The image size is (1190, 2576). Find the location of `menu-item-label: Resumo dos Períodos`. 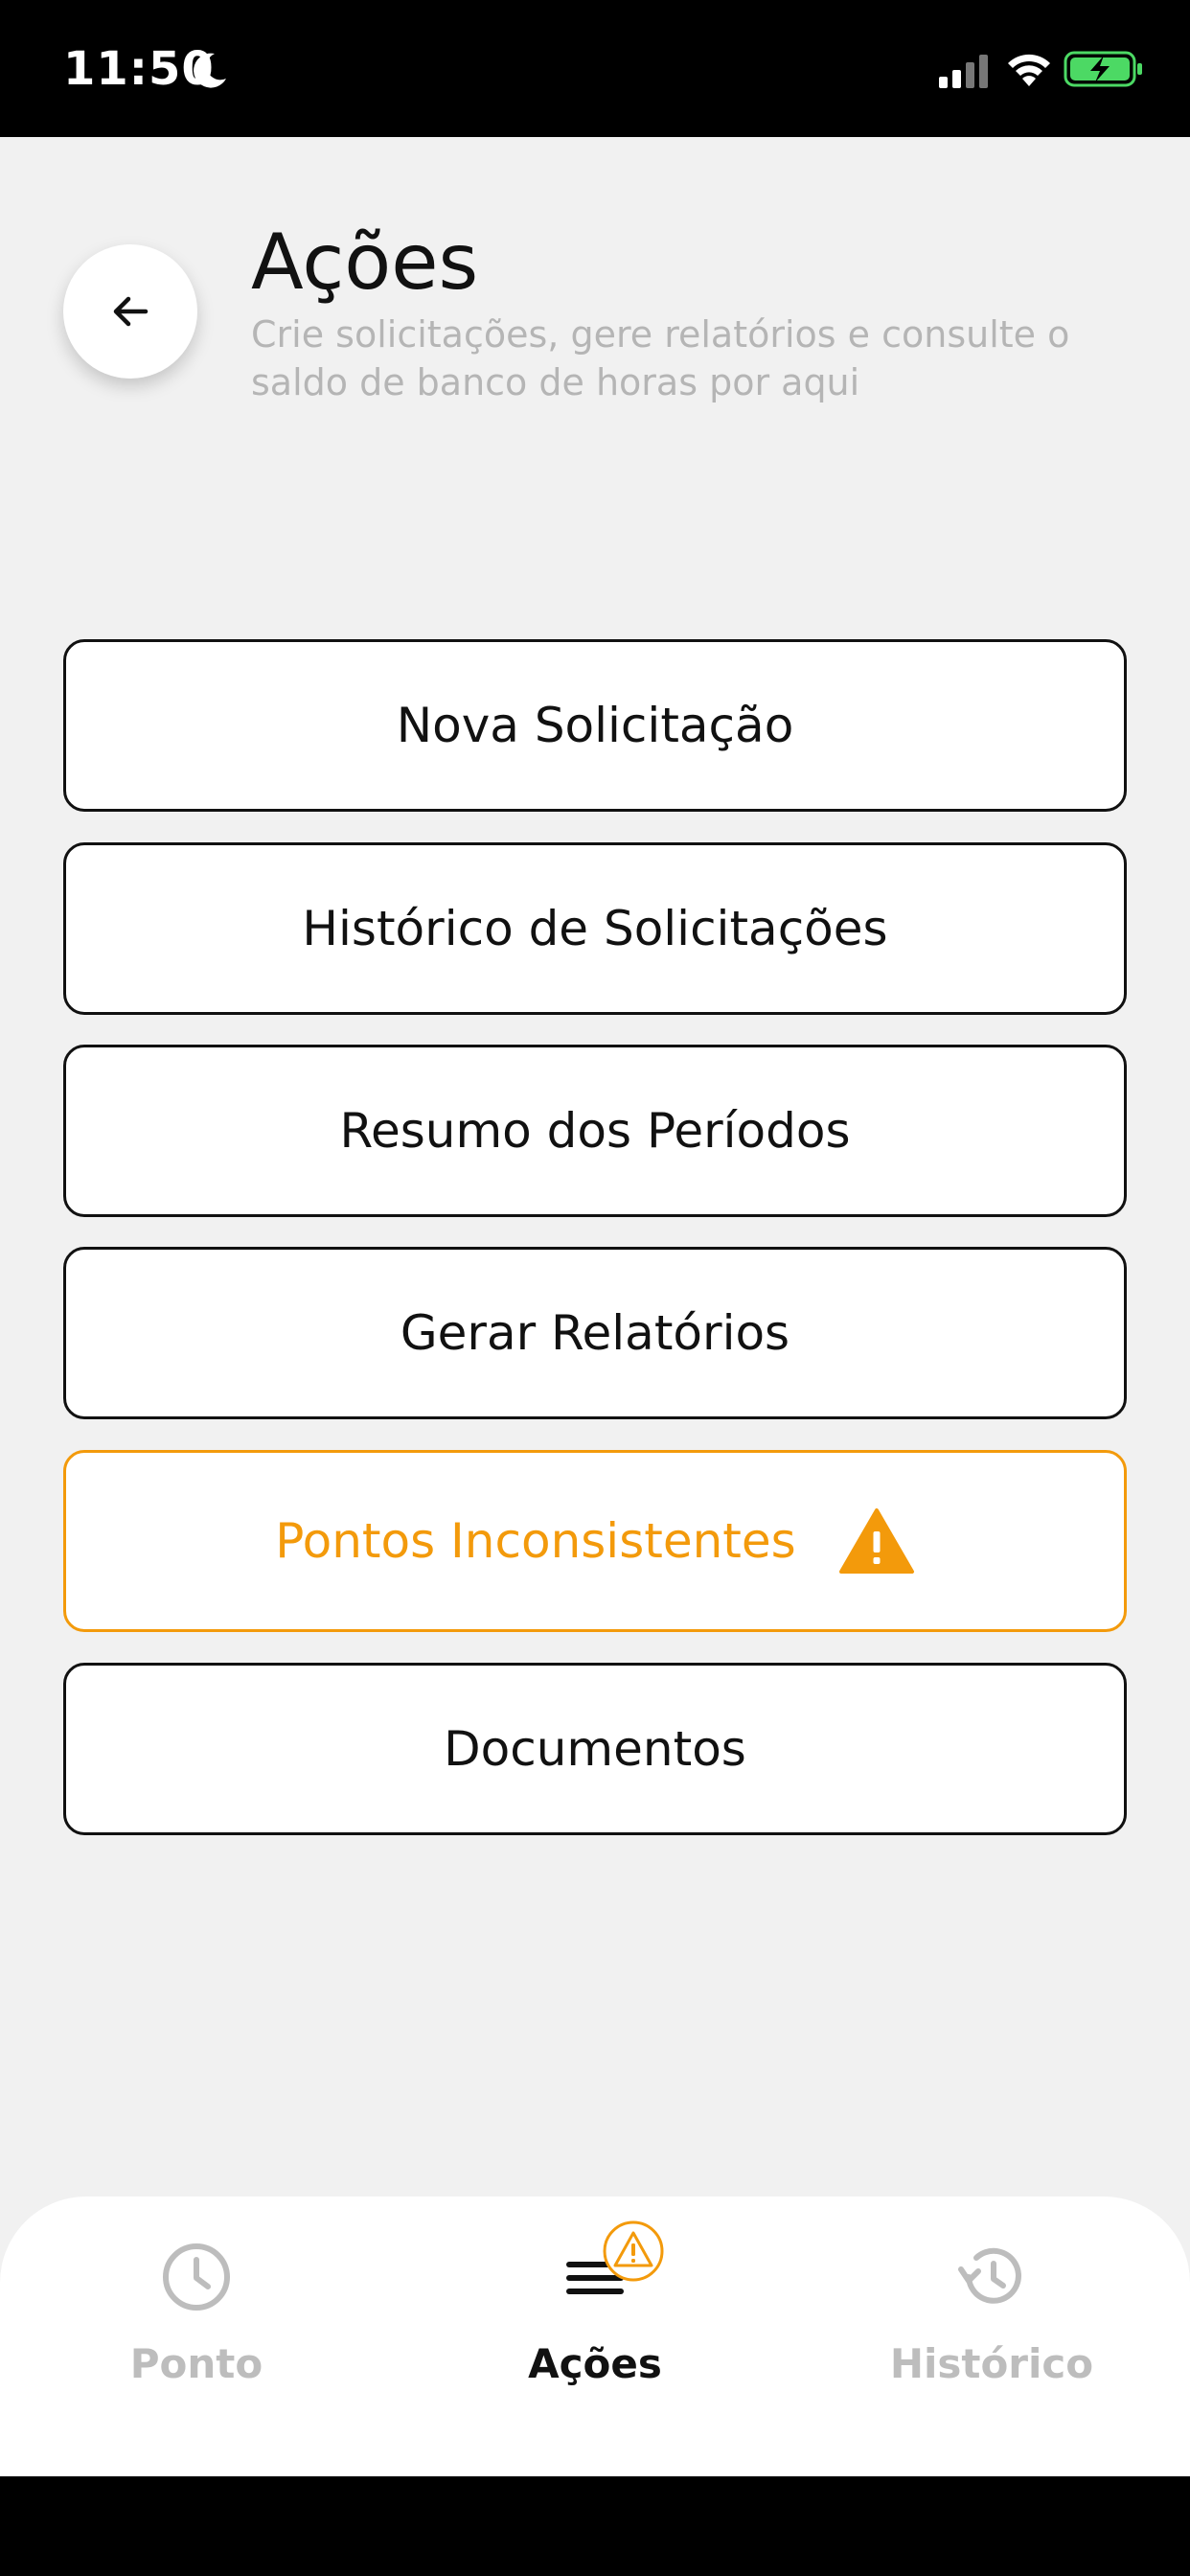

menu-item-label: Resumo dos Períodos is located at coordinates (595, 1131).